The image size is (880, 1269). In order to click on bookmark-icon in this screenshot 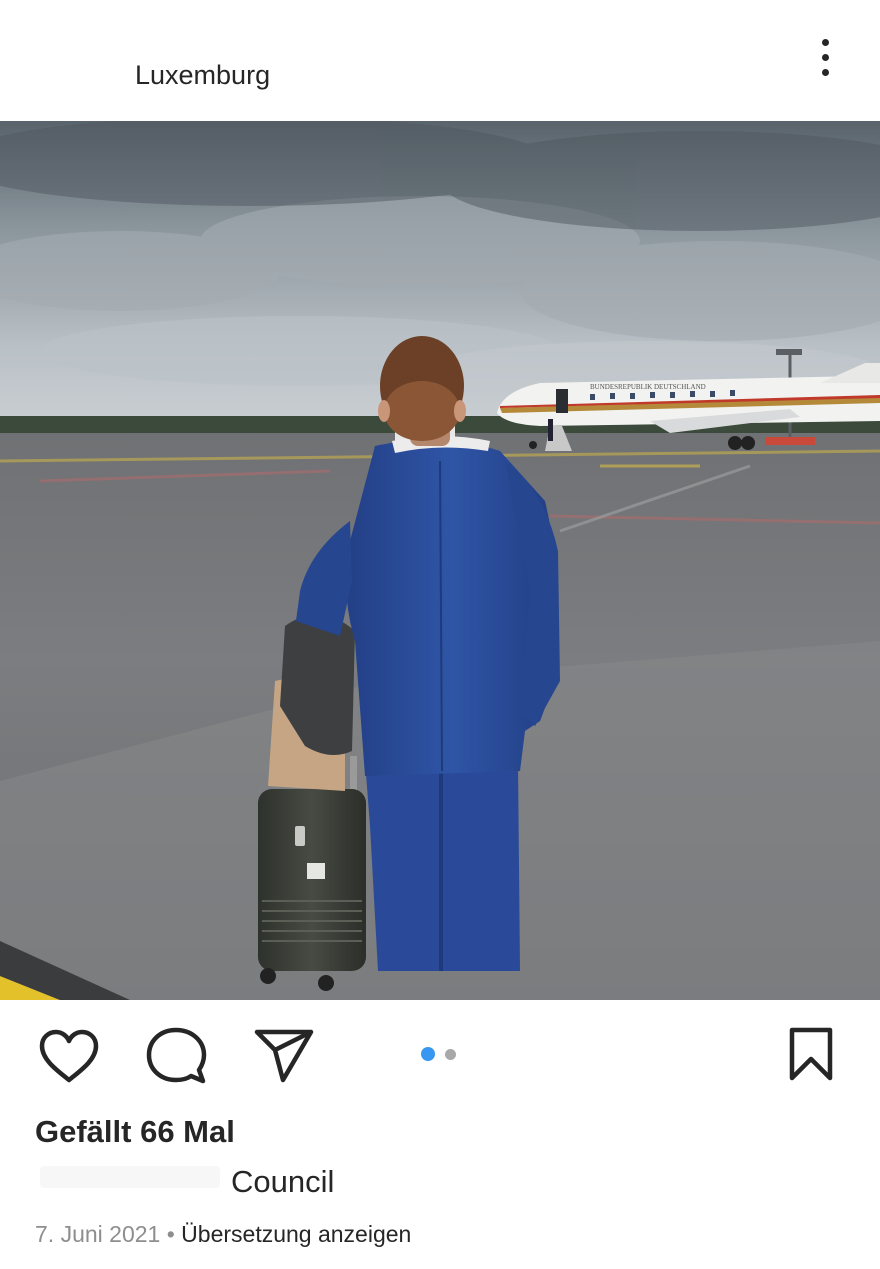, I will do `click(811, 1055)`.